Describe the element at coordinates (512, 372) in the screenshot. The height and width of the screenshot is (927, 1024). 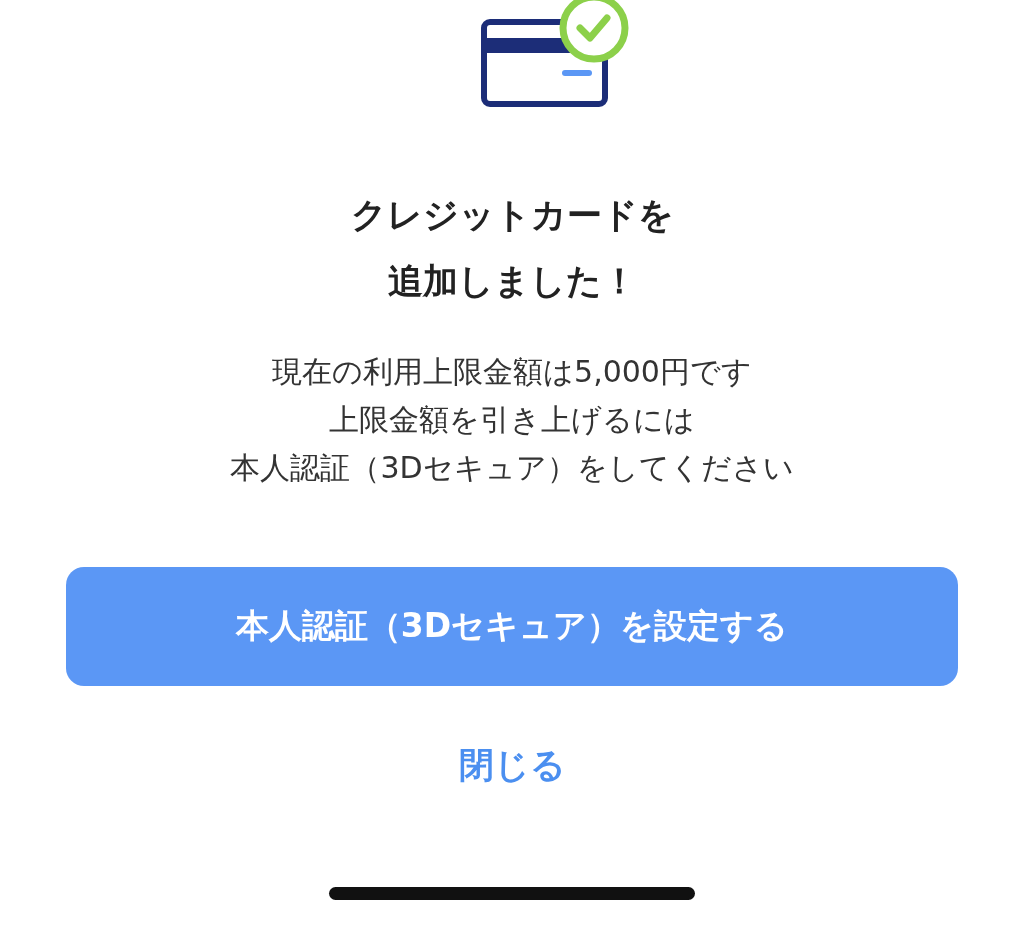
I see `message-text: 現在の利用上限金額は5,000円です` at that location.